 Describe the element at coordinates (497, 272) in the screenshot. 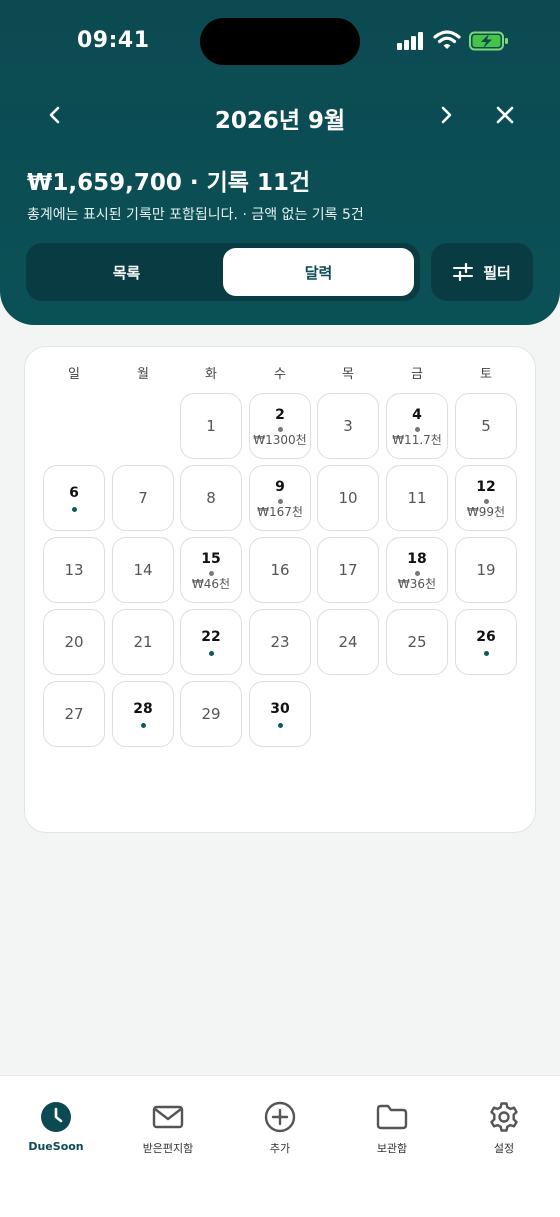

I see `filter-label: 필터` at that location.